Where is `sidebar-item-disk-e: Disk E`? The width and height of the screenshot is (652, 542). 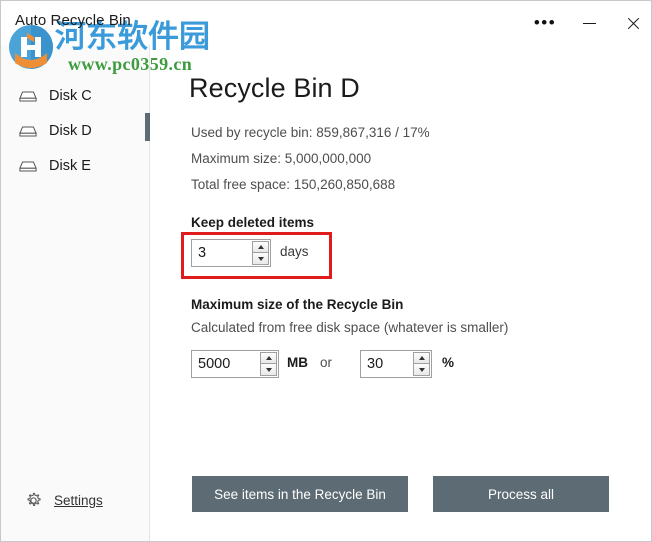
sidebar-item-disk-e: Disk E is located at coordinates (75, 165).